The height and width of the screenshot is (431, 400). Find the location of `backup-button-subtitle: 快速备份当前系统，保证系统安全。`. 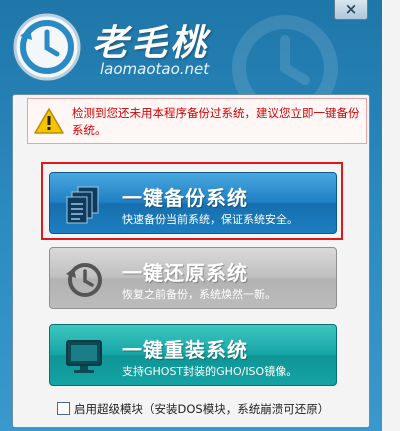

backup-button-subtitle: 快速备份当前系统，保证系统安全。 is located at coordinates (210, 219).